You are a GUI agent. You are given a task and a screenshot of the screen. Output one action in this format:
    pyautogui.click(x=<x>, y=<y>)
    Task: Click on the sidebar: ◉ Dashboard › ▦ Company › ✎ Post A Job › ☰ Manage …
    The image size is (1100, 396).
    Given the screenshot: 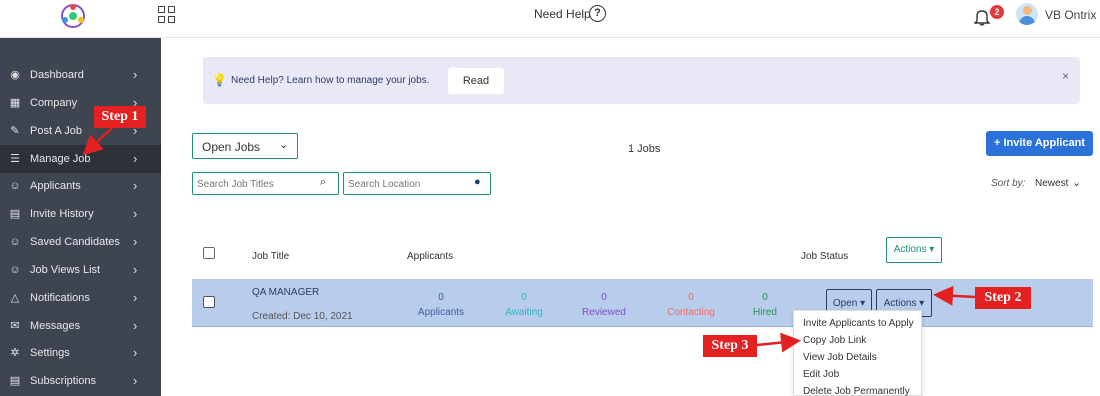 What is the action you would take?
    pyautogui.click(x=80, y=217)
    